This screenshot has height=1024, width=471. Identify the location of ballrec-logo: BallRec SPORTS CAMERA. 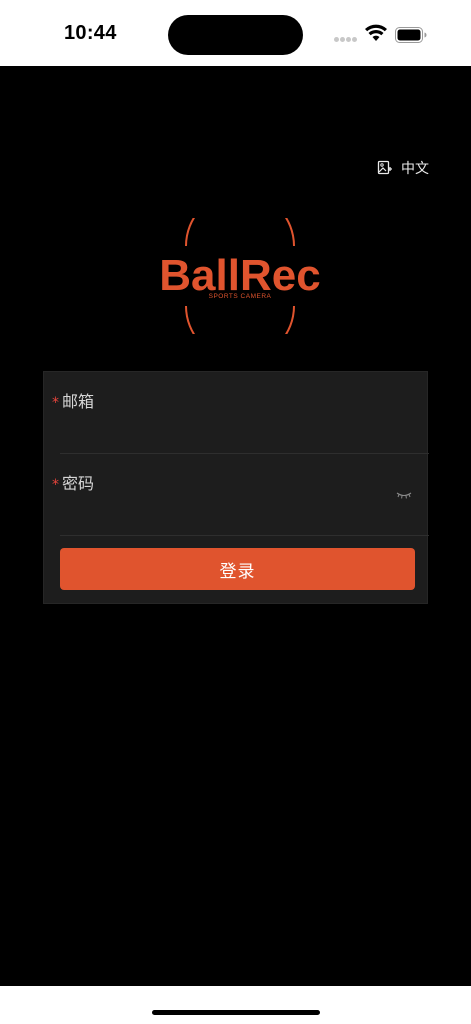
(240, 276).